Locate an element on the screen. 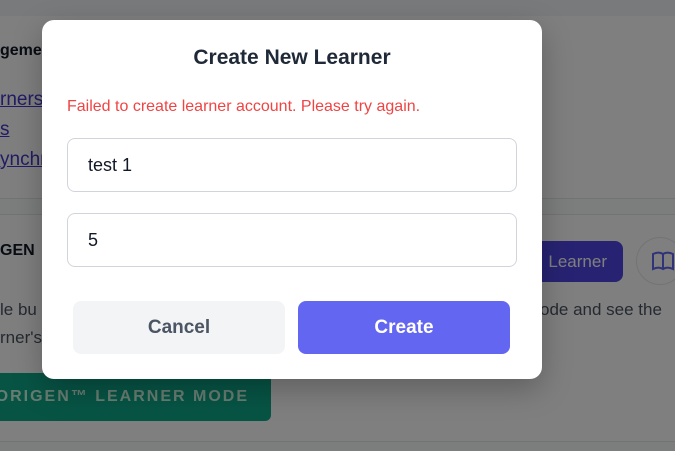 This screenshot has width=675, height=451. create-button: Create is located at coordinates (404, 327).